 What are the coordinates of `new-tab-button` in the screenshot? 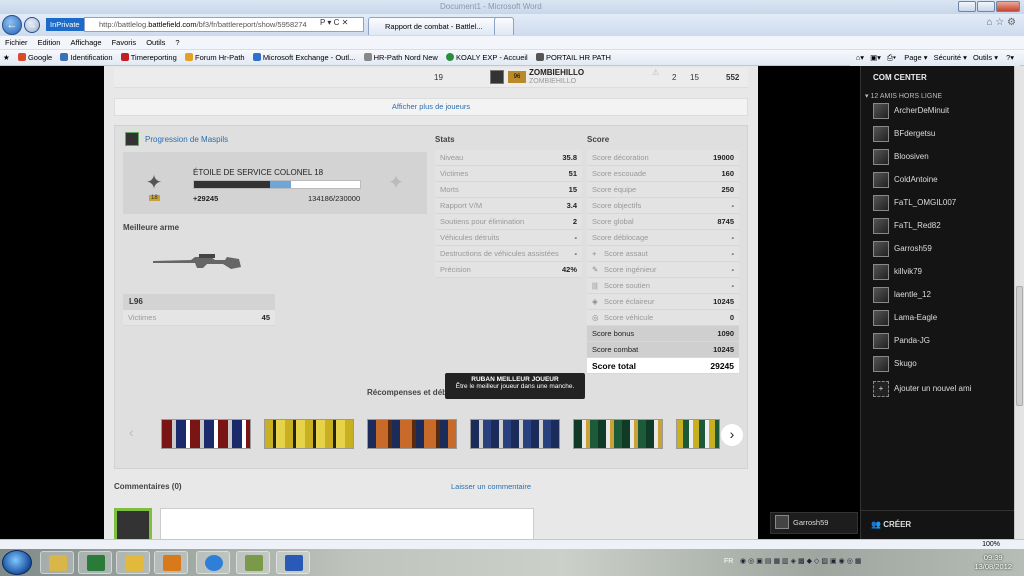 It's located at (504, 26).